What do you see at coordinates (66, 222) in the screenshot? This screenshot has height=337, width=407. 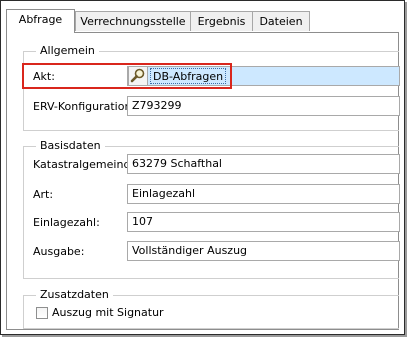 I see `ez-label: Einlagezahl:` at bounding box center [66, 222].